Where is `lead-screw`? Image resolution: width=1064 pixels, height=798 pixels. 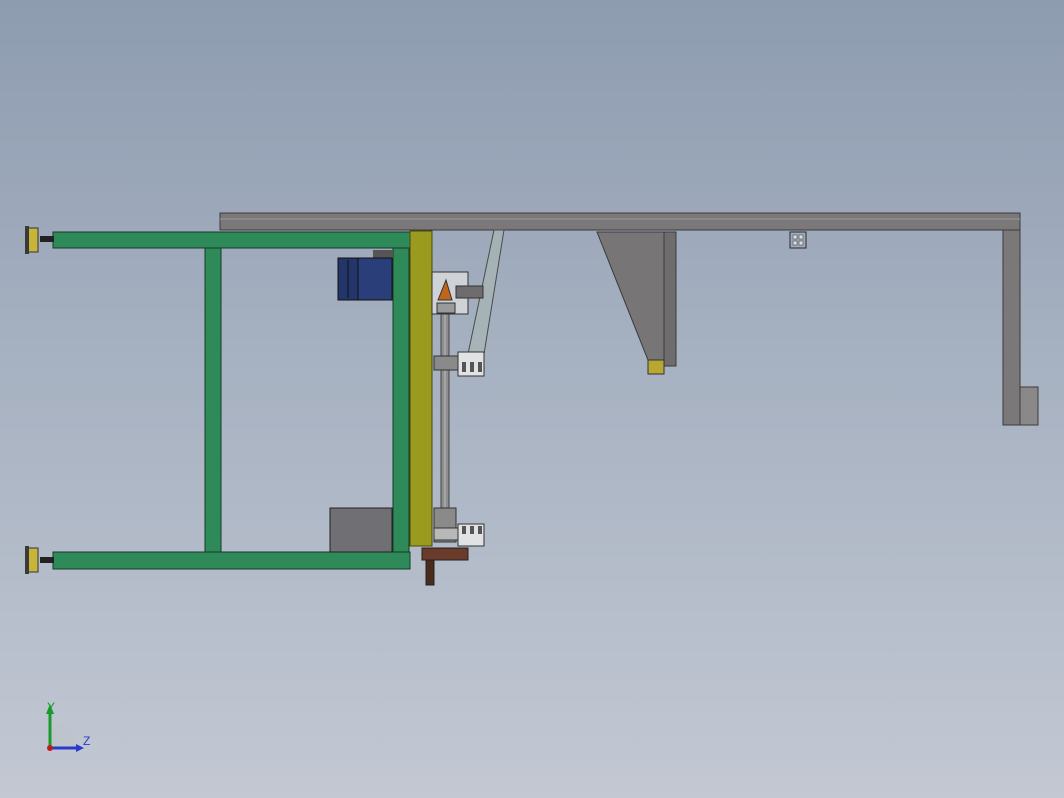 lead-screw is located at coordinates (445, 420).